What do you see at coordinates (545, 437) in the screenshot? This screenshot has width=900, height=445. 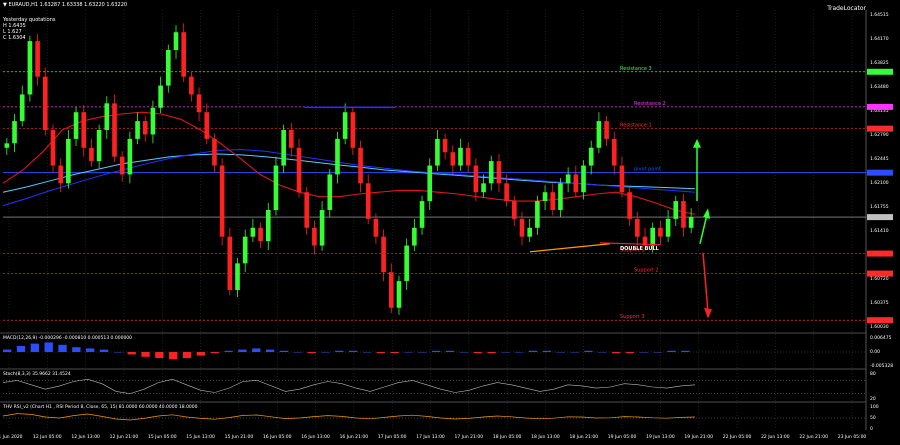 I see `x-tick-label: 18 Jun 13:00` at bounding box center [545, 437].